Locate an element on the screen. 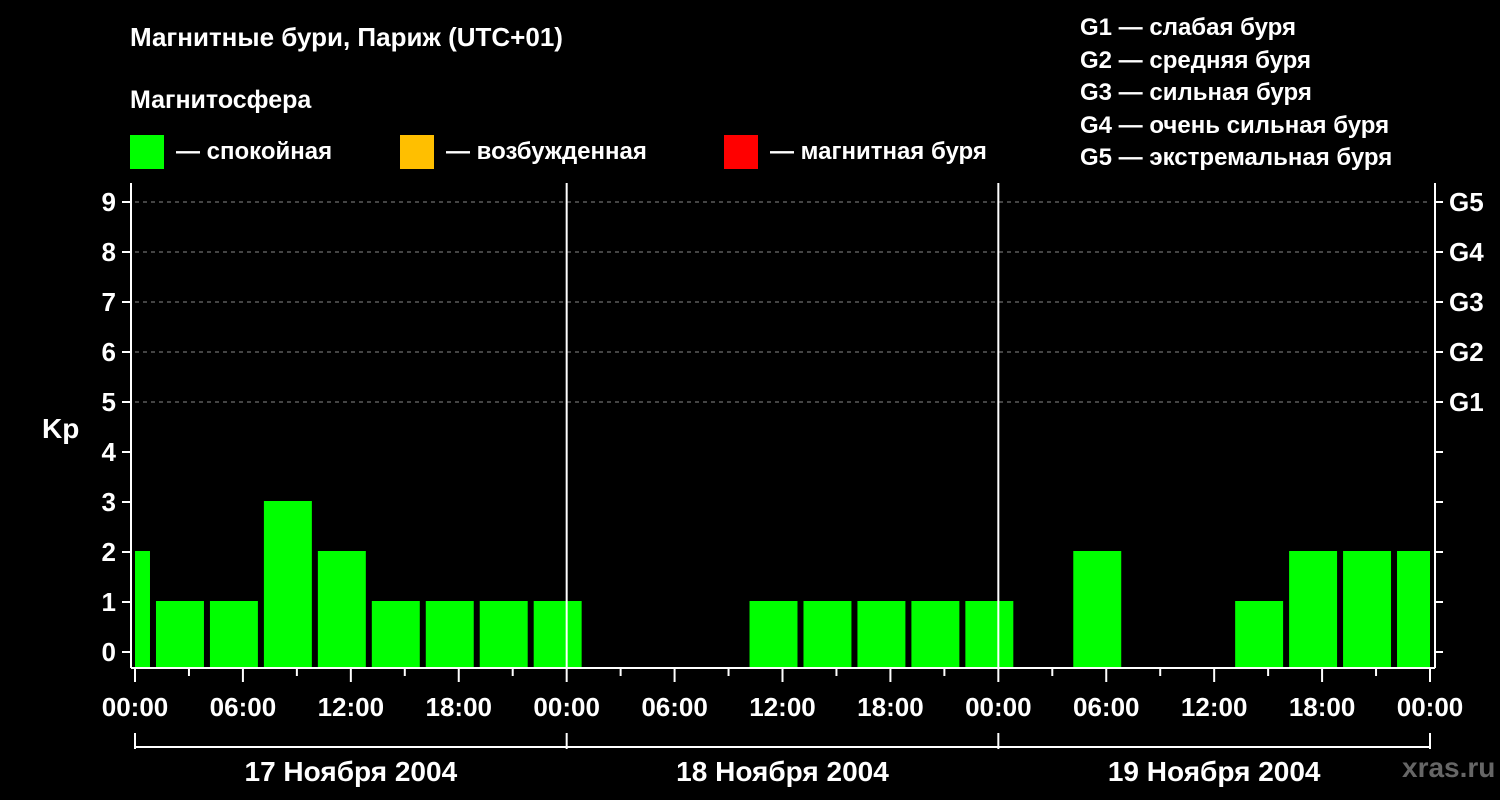  right-tick-label-g5: G5 is located at coordinates (1466, 202).